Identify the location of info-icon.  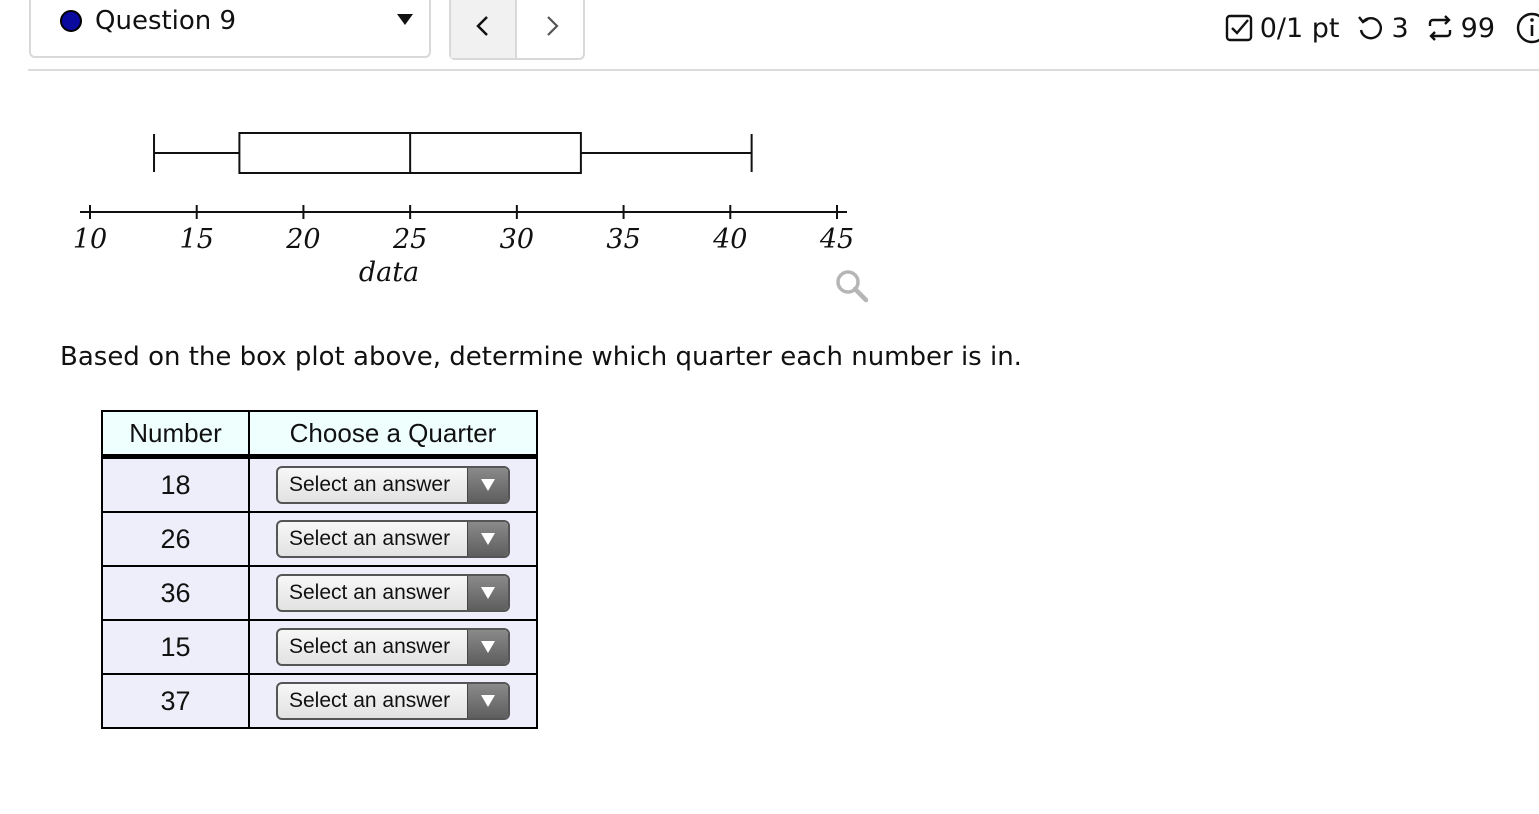
(1527, 28).